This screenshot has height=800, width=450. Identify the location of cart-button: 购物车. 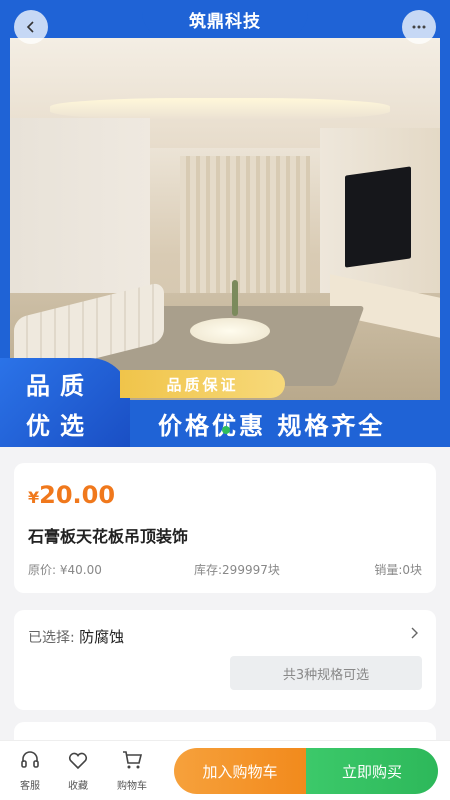
(132, 770).